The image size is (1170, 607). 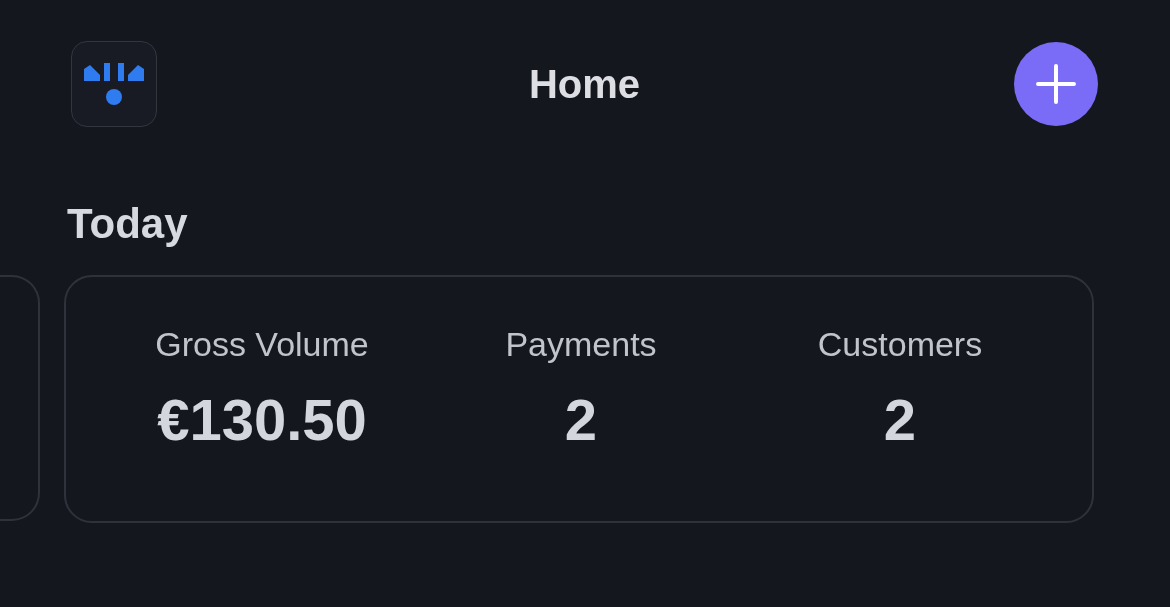 I want to click on logo-icon, so click(x=114, y=84).